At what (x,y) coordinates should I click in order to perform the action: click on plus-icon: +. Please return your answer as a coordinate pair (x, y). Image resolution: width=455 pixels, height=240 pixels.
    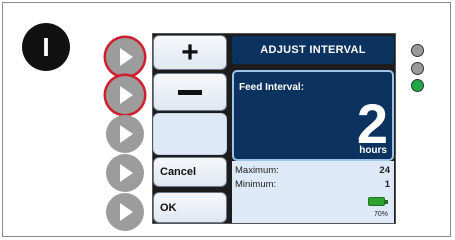
    Looking at the image, I should click on (190, 52).